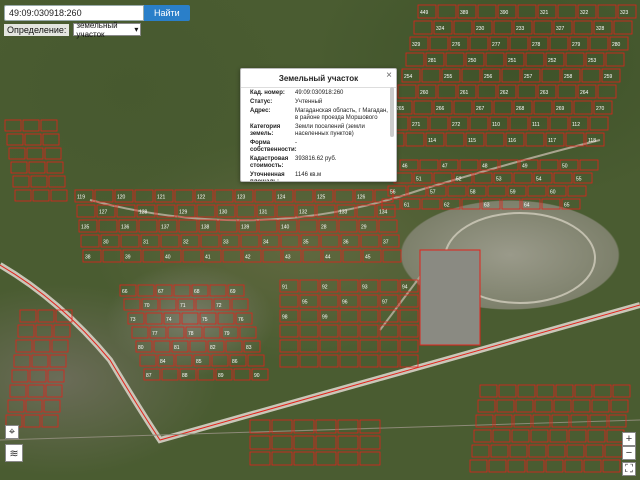 This screenshot has height=480, width=640. I want to click on parcel-number: 95, so click(305, 303).